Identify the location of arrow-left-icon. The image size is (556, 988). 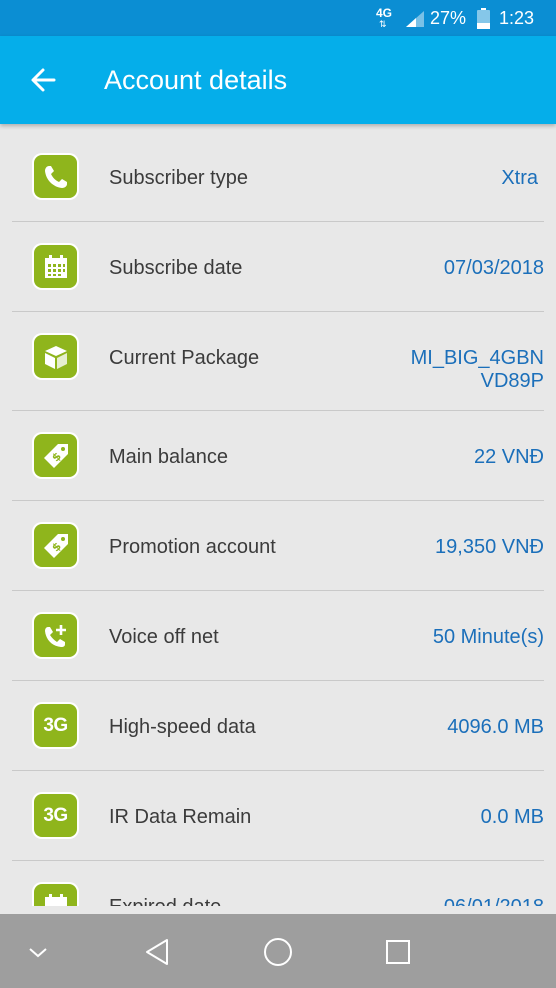
(43, 80).